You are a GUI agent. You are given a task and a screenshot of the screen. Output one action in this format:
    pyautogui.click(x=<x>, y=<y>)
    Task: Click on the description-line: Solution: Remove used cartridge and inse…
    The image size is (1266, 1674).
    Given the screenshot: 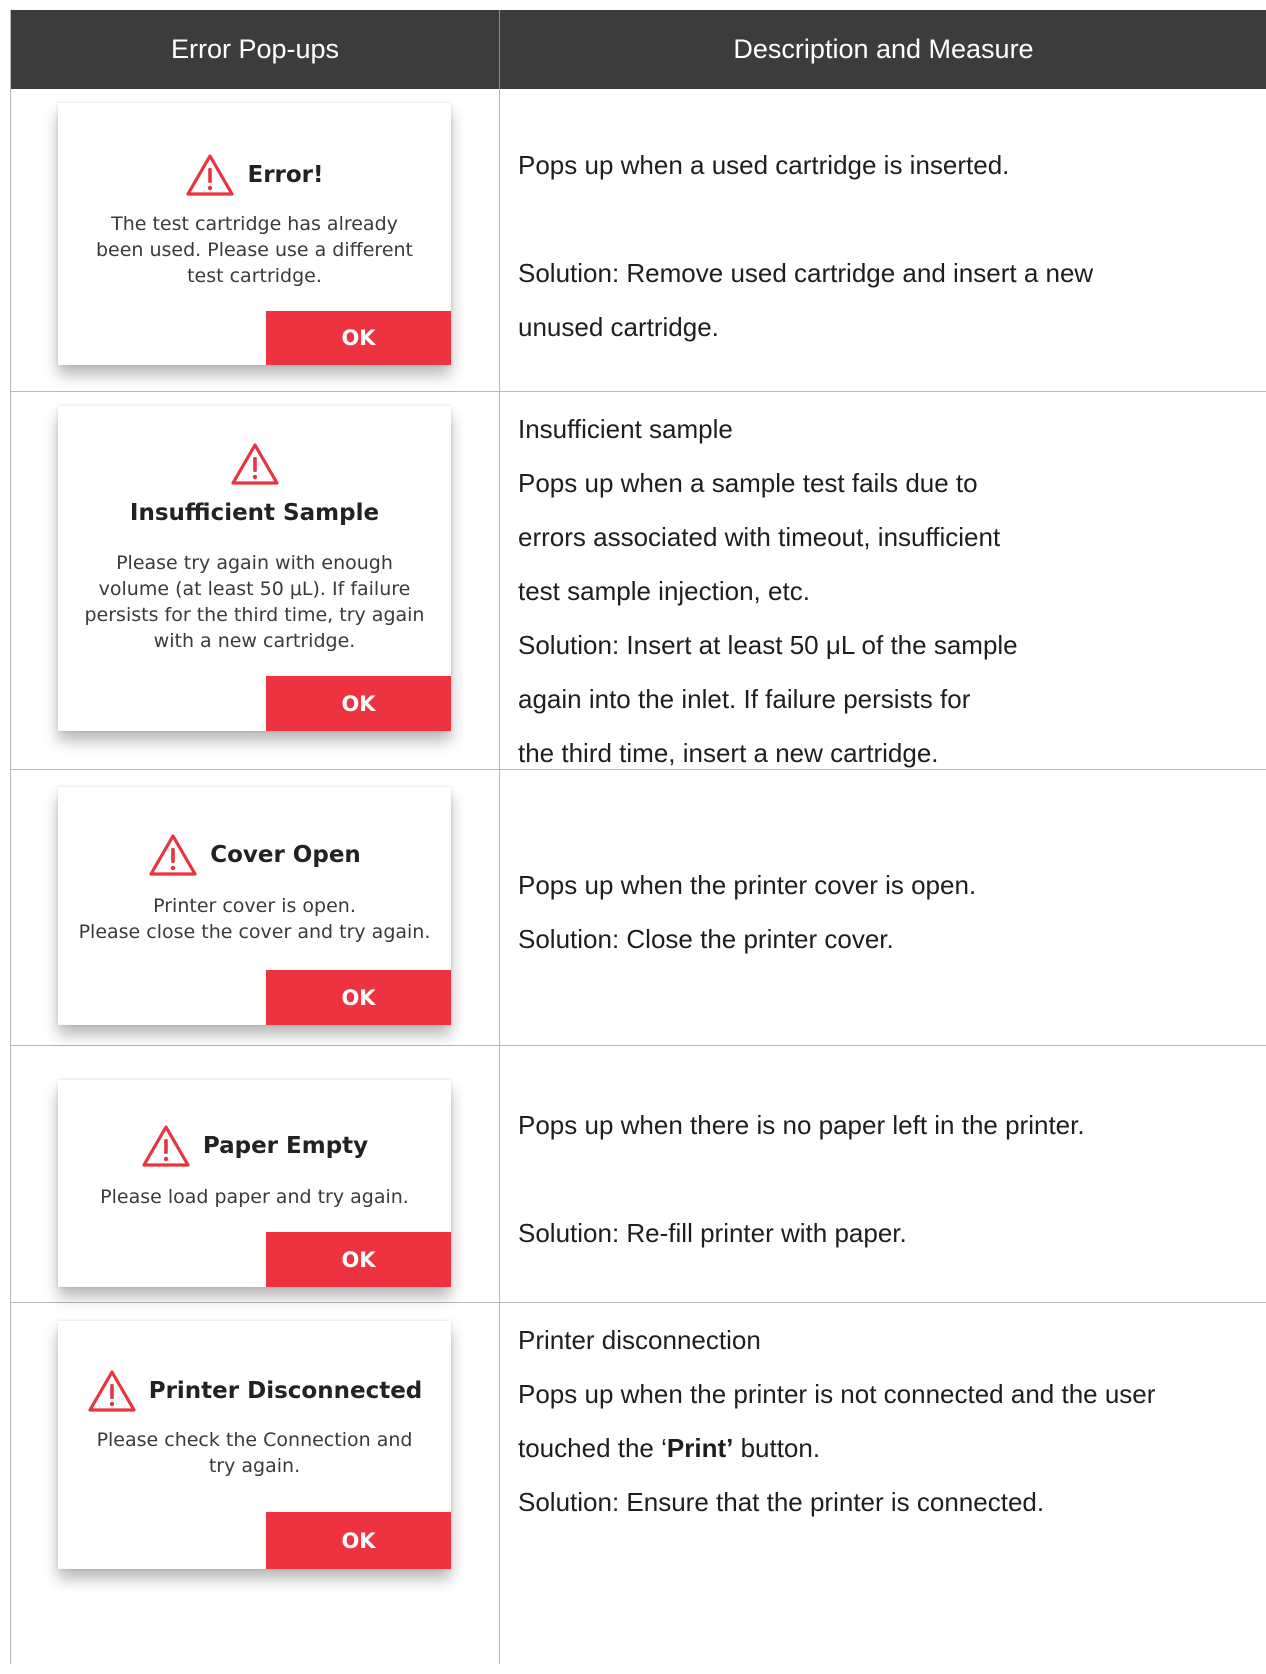 What is the action you would take?
    pyautogui.click(x=806, y=273)
    